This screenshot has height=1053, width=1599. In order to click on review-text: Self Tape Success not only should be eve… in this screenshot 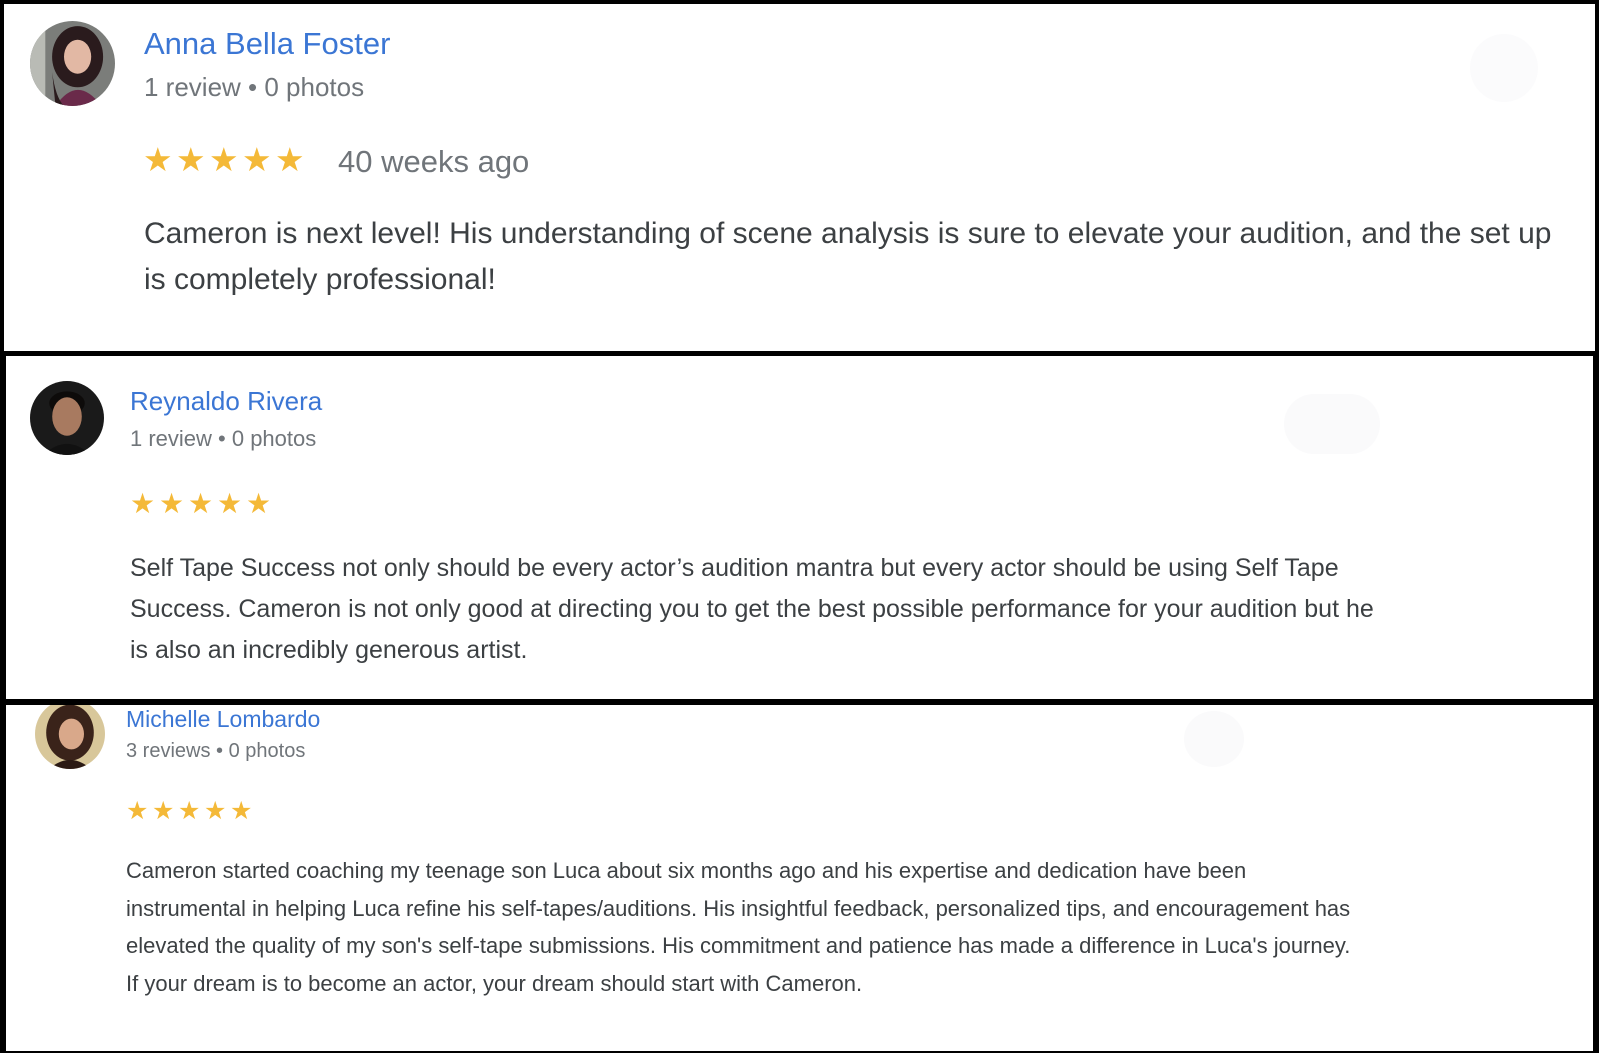, I will do `click(752, 609)`.